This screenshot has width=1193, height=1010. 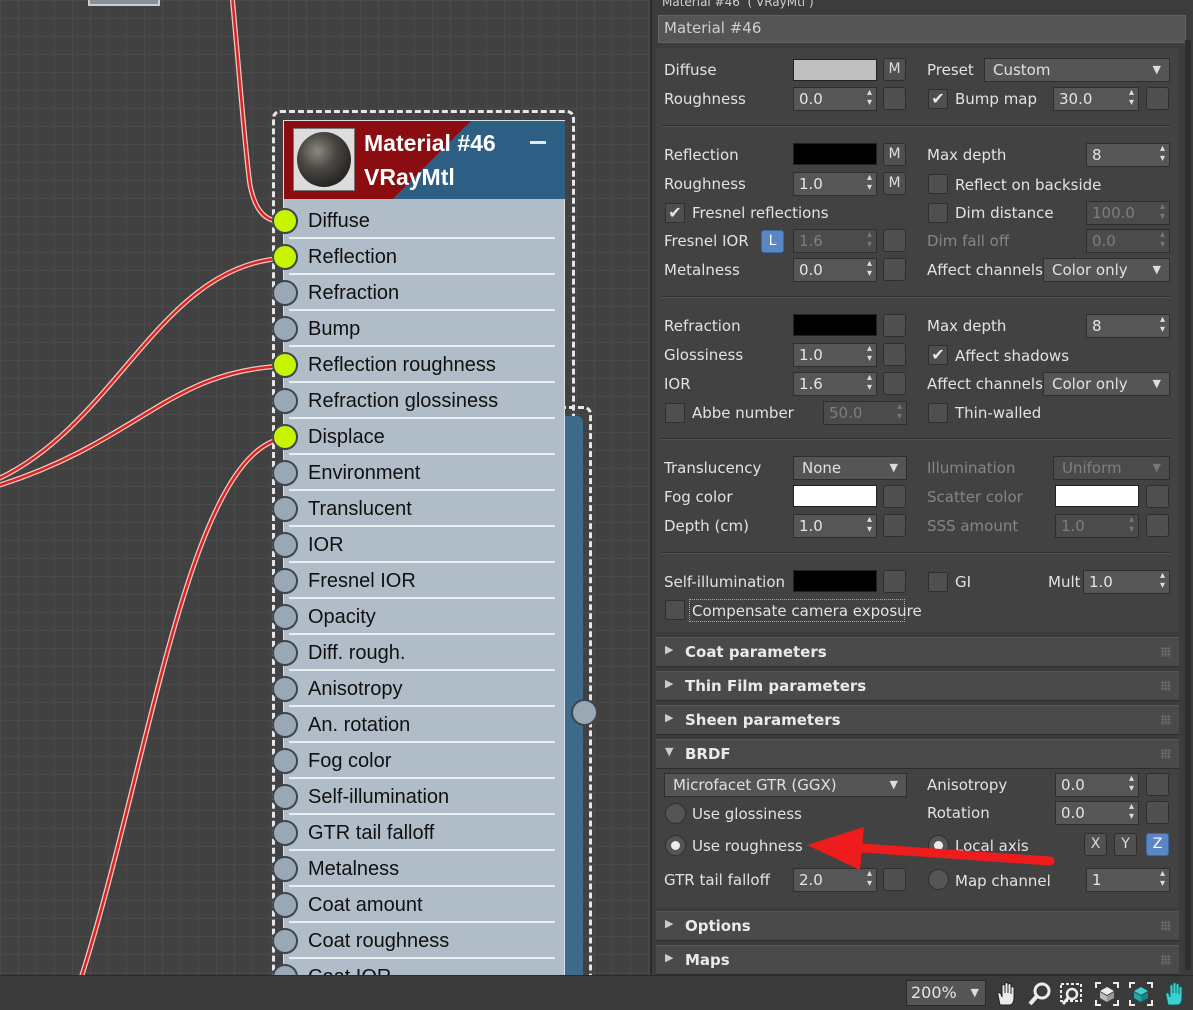 What do you see at coordinates (675, 610) in the screenshot?
I see `compensate-exposure-checkbox` at bounding box center [675, 610].